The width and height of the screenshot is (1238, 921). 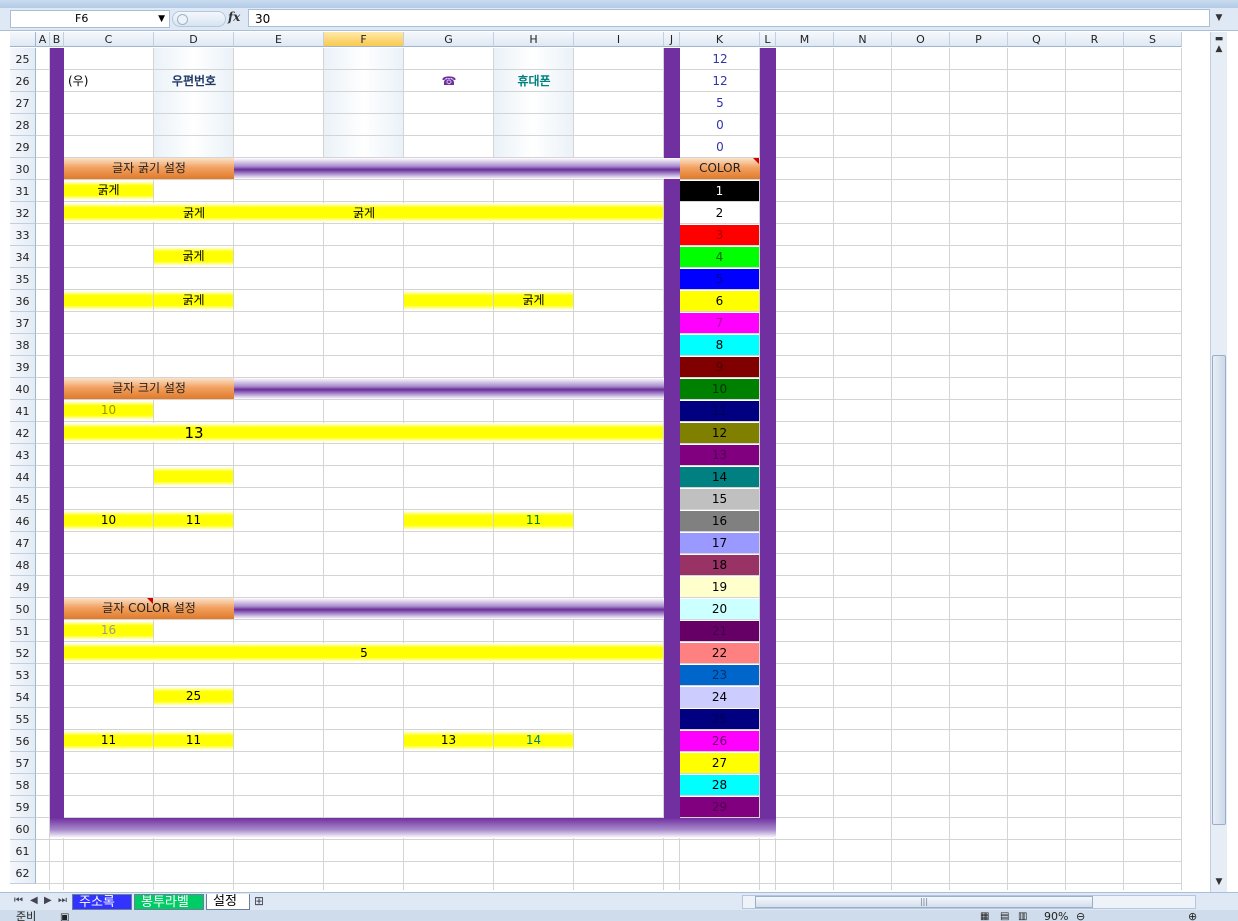 What do you see at coordinates (719, 741) in the screenshot?
I see `palette-swatch: 26` at bounding box center [719, 741].